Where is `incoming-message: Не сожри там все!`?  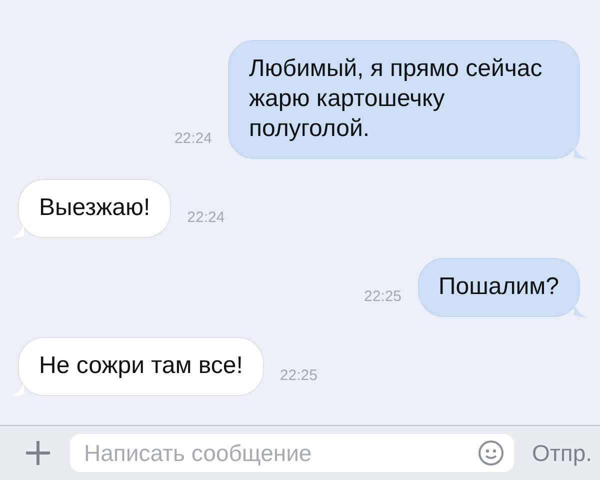
incoming-message: Не сожри там все! is located at coordinates (141, 366).